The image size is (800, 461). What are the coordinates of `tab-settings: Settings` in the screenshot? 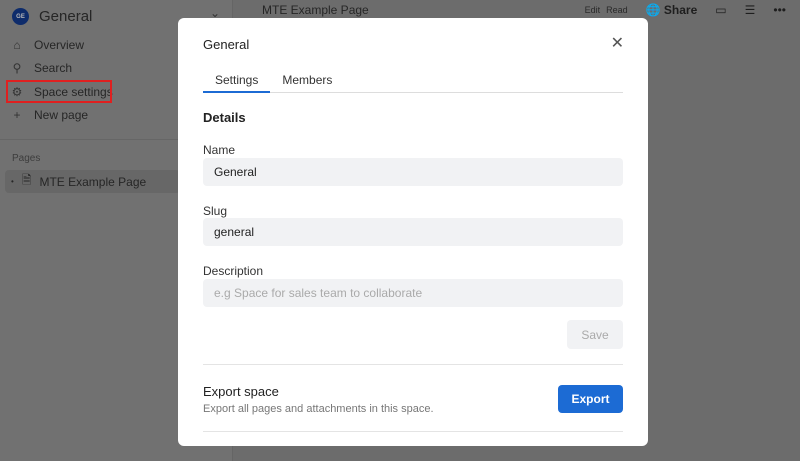 It's located at (237, 83).